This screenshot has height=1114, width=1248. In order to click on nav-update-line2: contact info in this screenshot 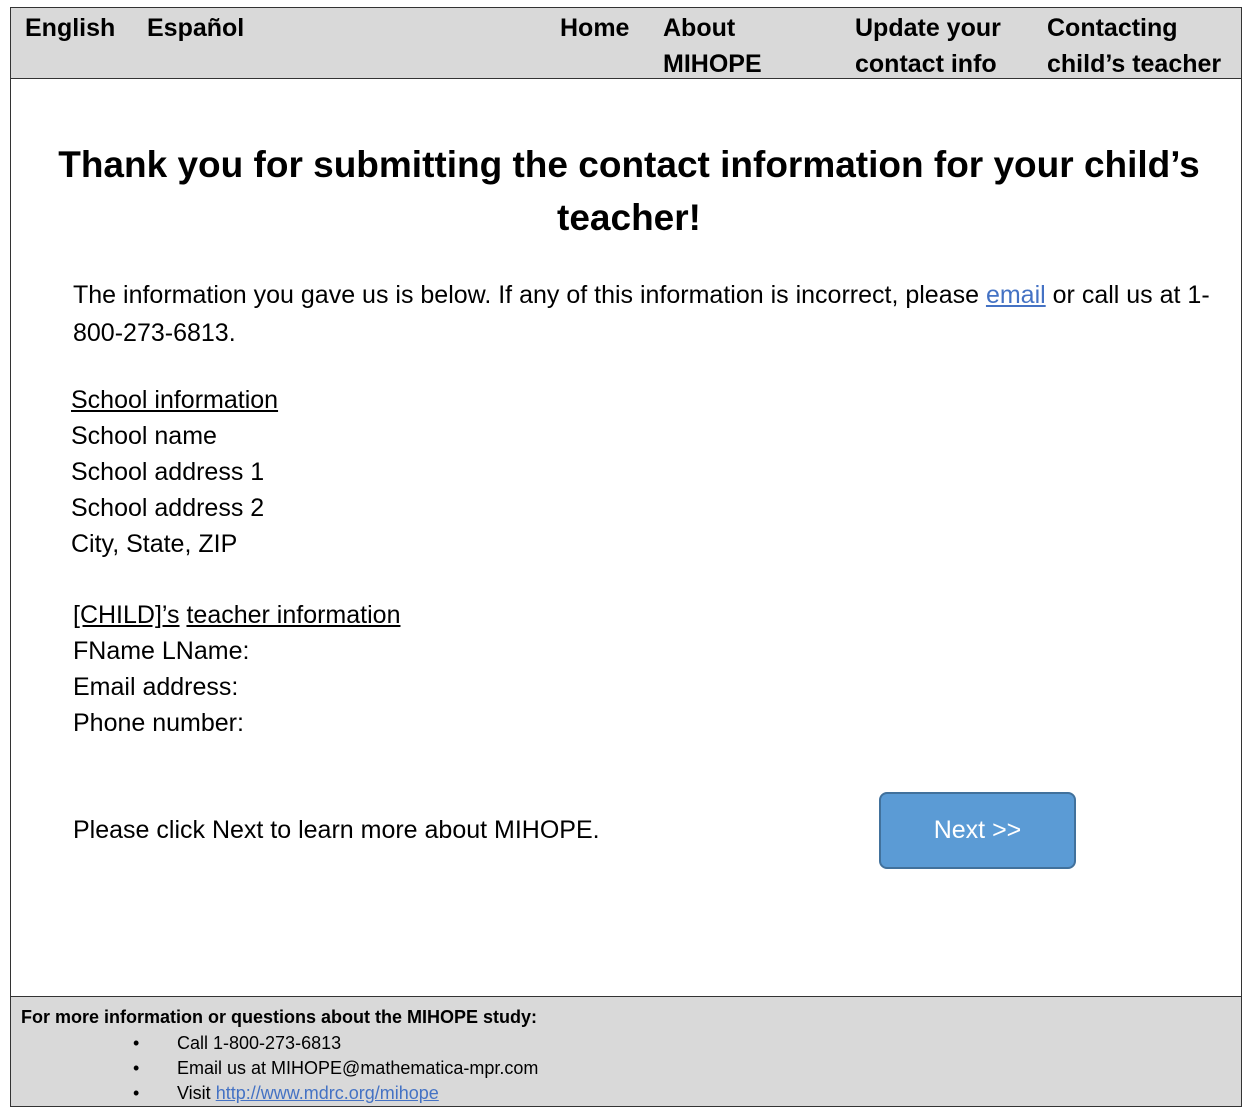, I will do `click(926, 64)`.